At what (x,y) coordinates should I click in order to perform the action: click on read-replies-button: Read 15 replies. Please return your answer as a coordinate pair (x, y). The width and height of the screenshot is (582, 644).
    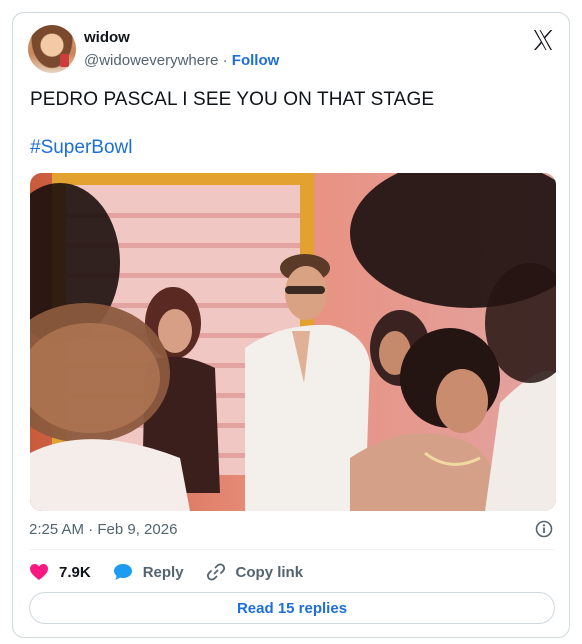
    Looking at the image, I should click on (292, 608).